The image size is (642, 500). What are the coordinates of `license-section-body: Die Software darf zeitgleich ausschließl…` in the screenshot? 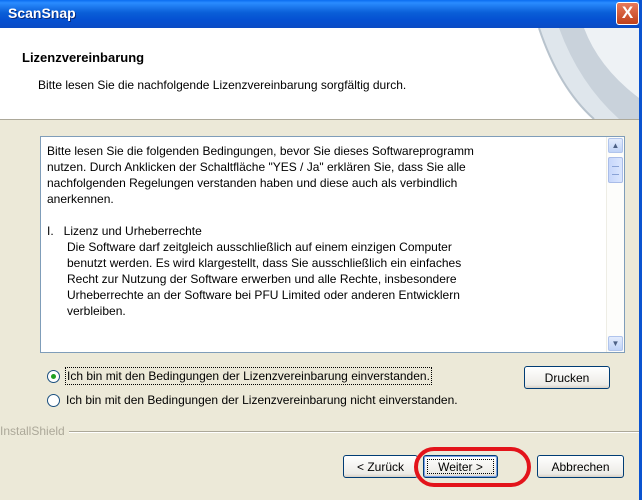 It's located at (333, 279).